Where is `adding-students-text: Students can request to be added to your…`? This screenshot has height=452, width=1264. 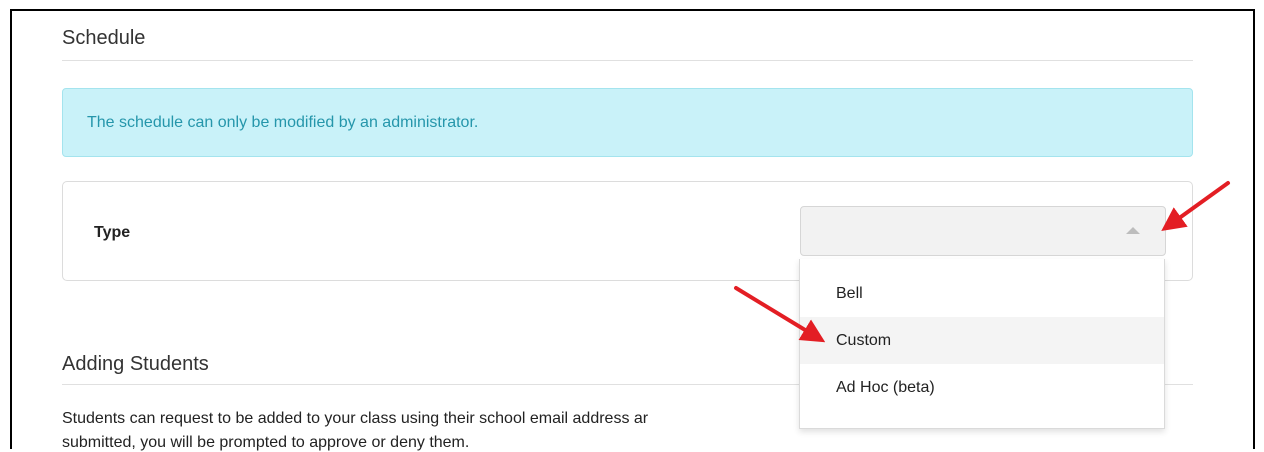 adding-students-text: Students can request to be added to your… is located at coordinates (355, 418).